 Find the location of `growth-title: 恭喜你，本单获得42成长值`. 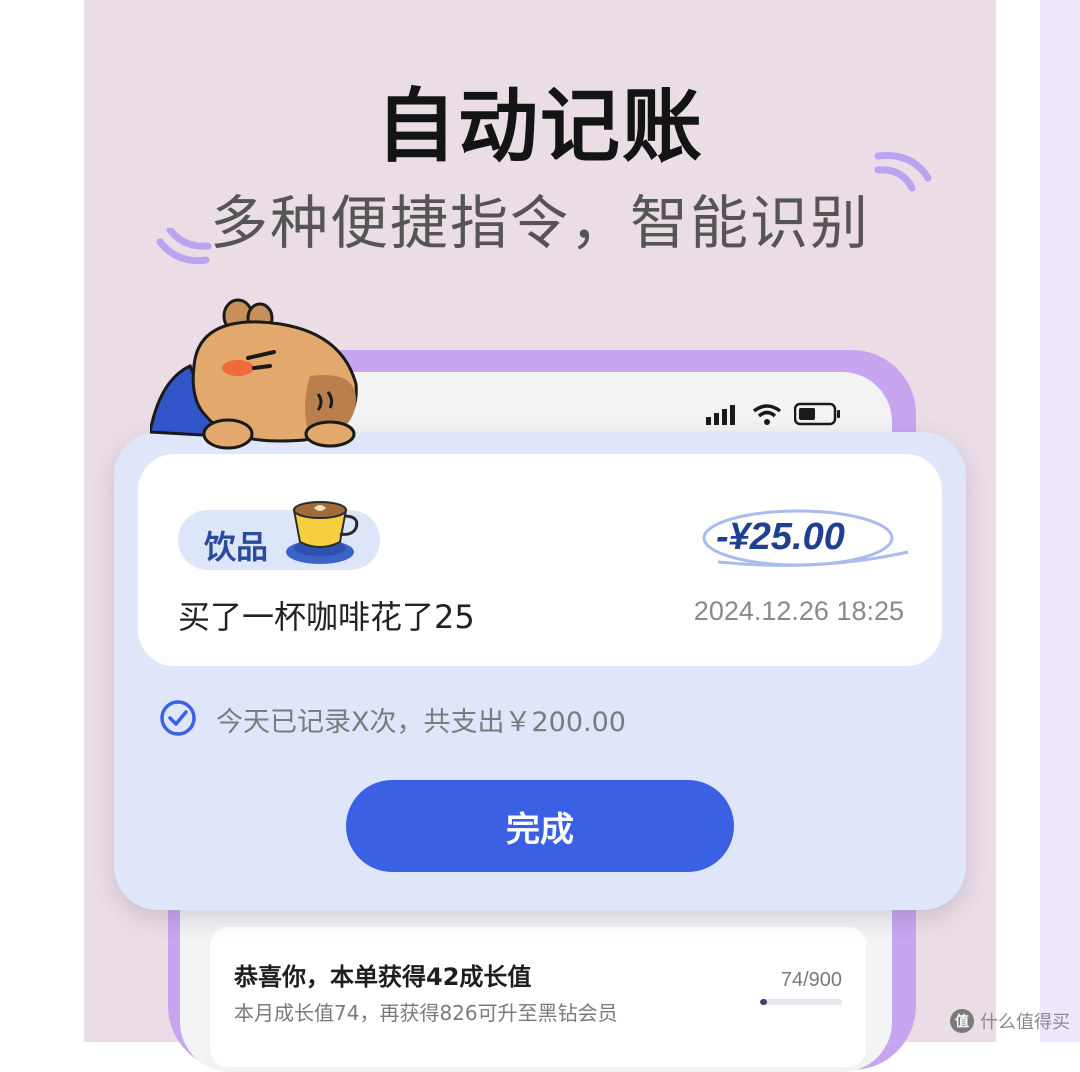

growth-title: 恭喜你，本单获得42成长值 is located at coordinates (383, 977).